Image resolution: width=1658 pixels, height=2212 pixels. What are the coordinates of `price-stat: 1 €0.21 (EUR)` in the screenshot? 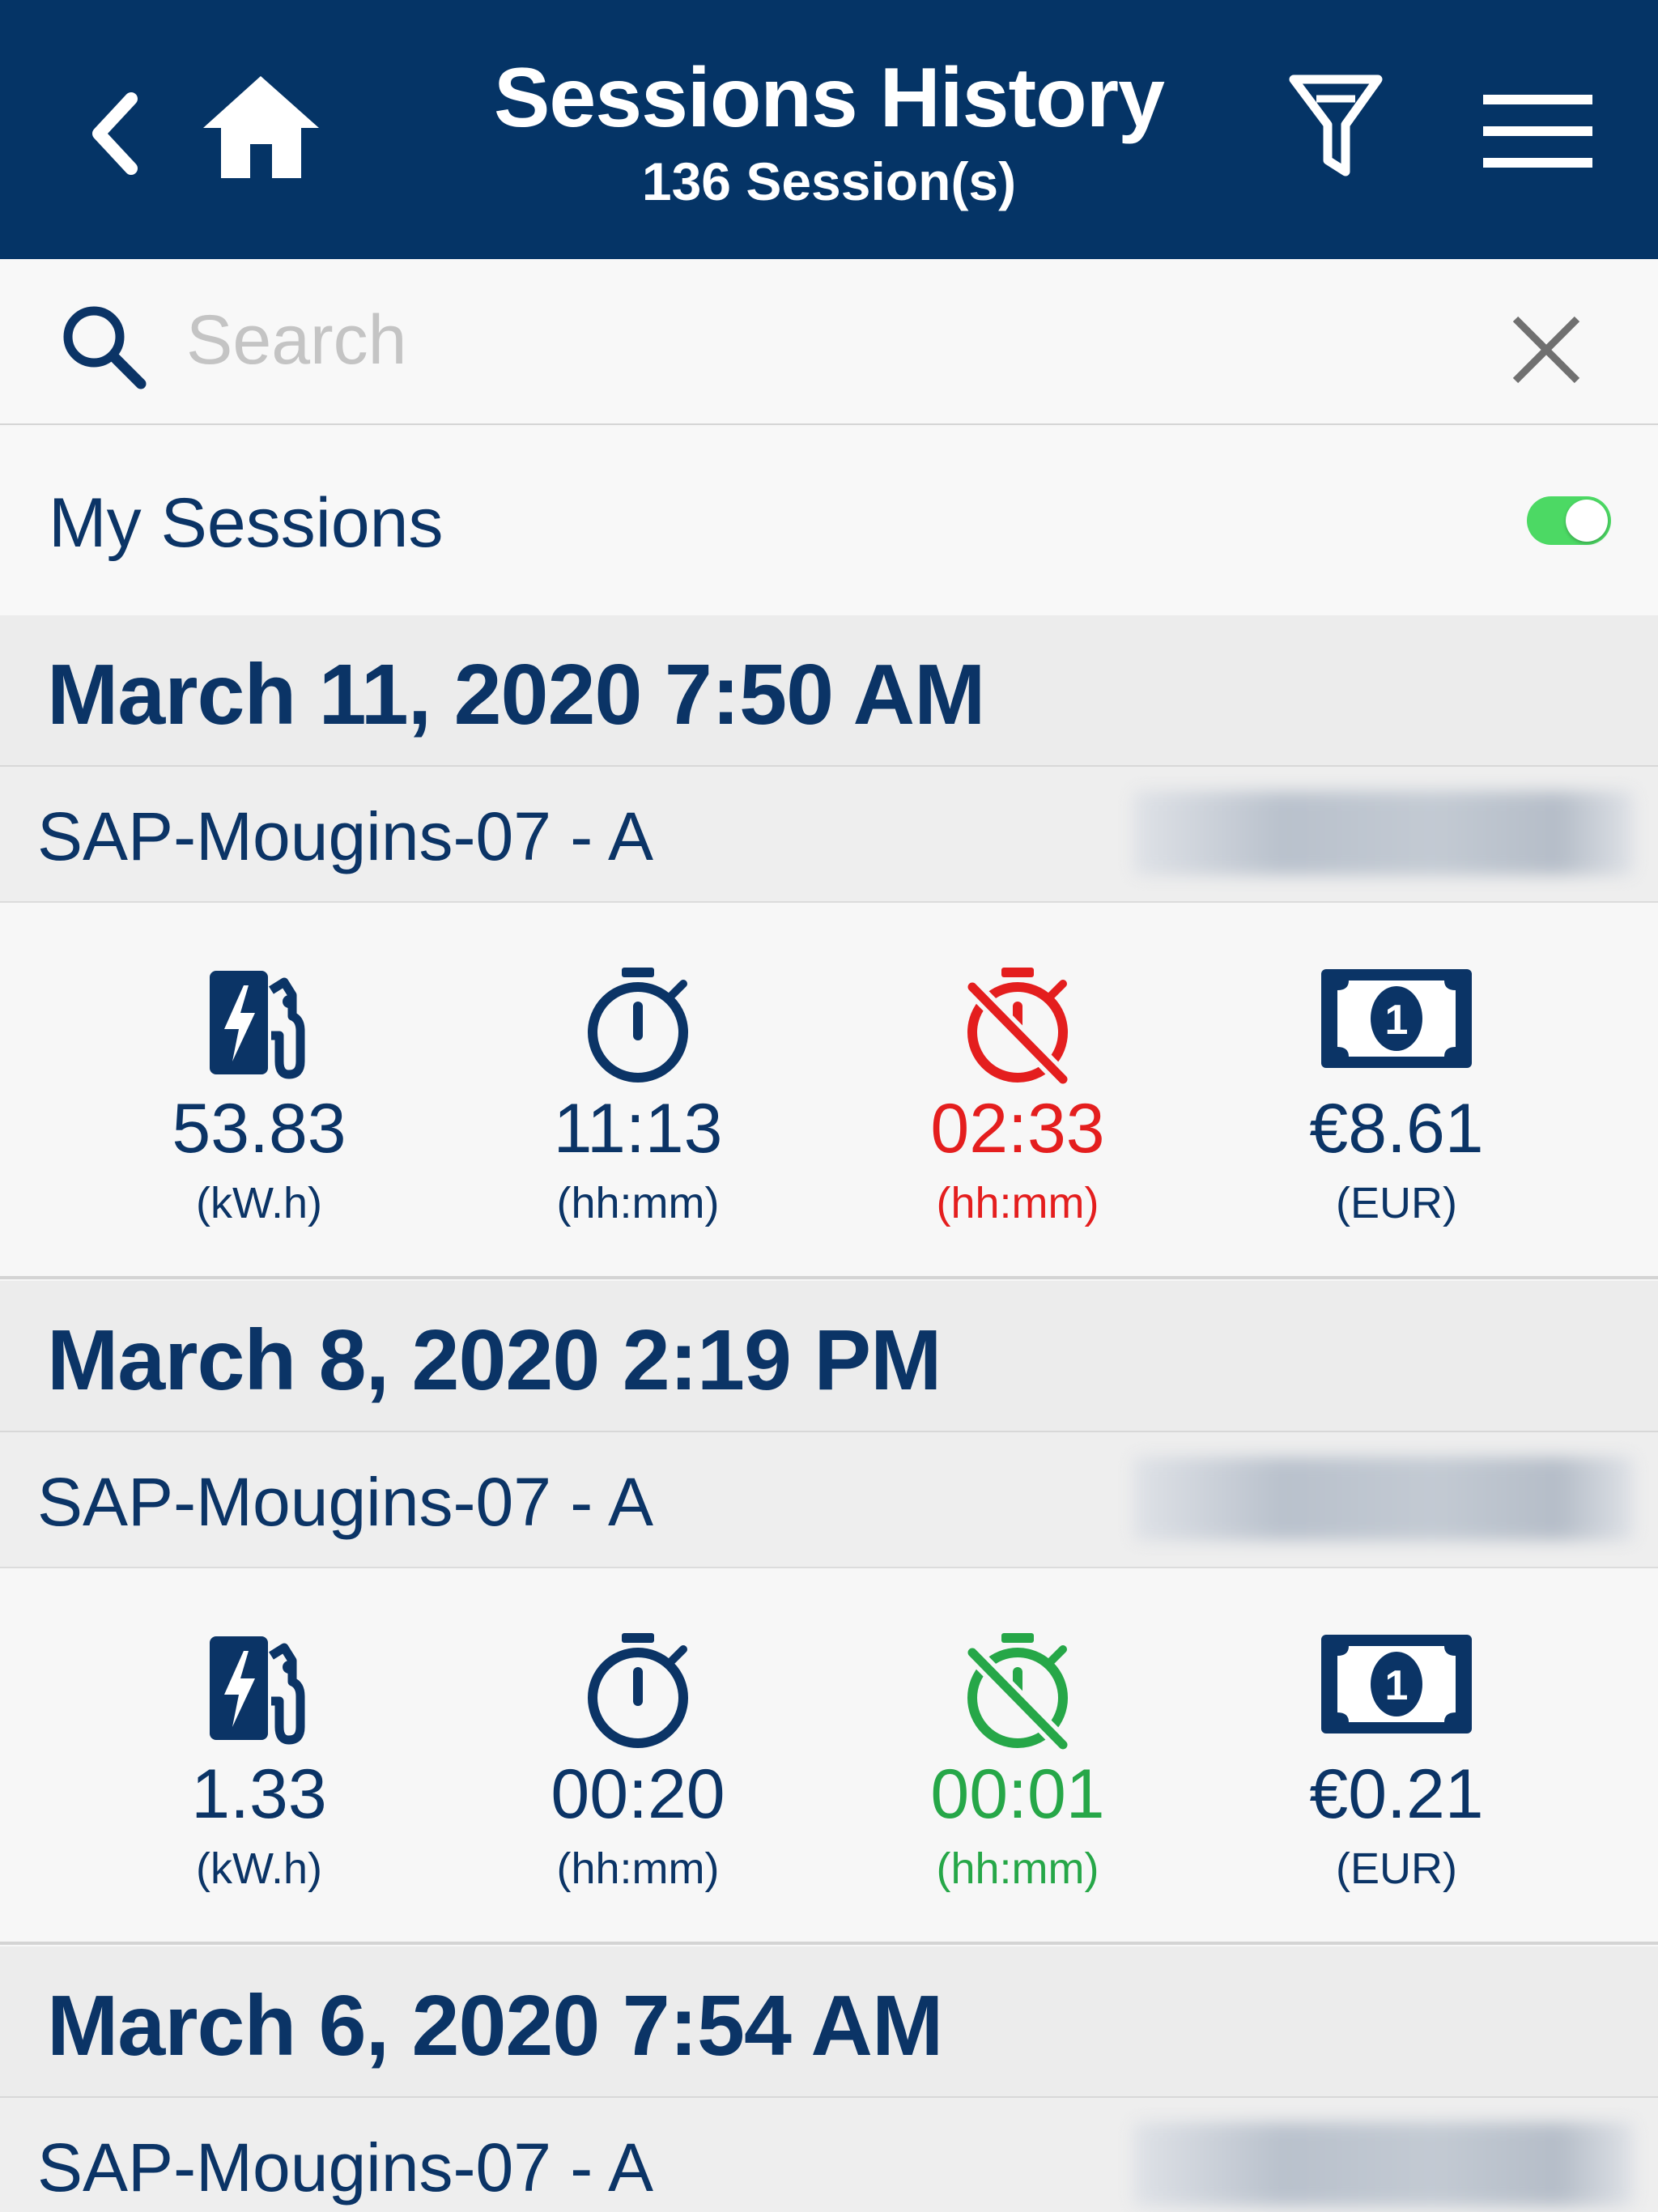 It's located at (1396, 1755).